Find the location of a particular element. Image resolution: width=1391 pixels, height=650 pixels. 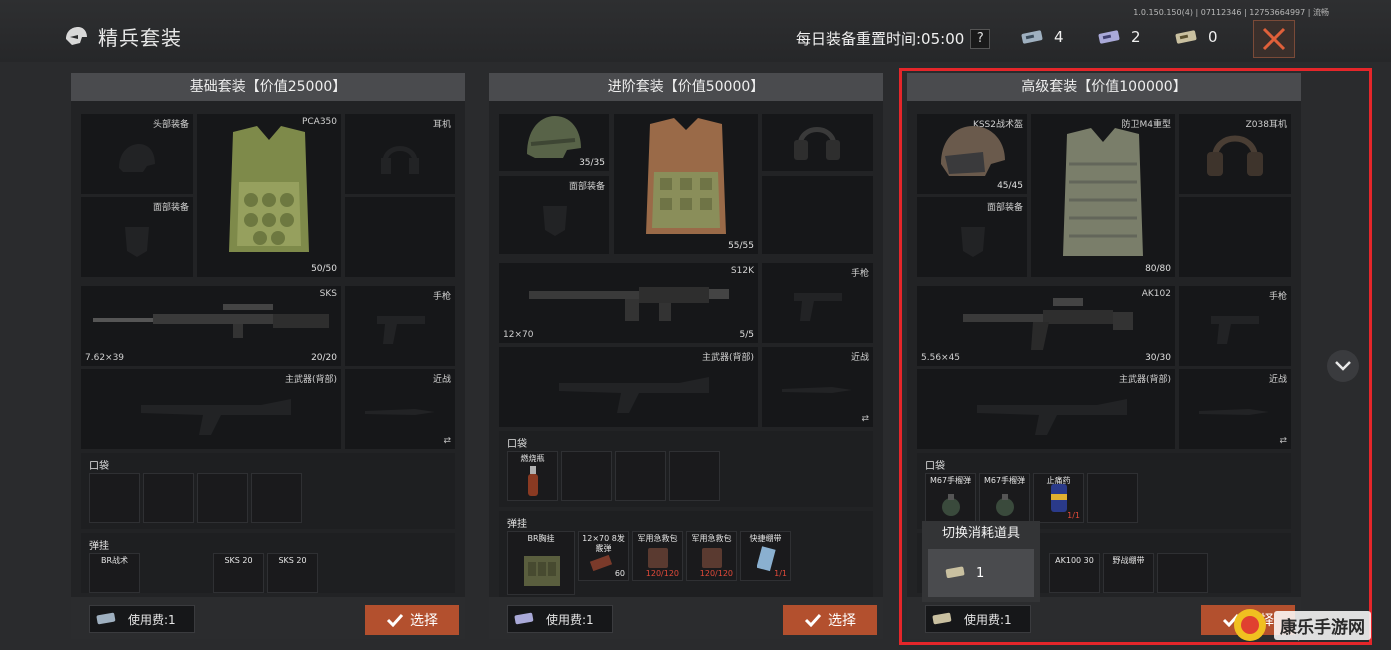

rig-cell: BR胸挂 is located at coordinates (541, 563).